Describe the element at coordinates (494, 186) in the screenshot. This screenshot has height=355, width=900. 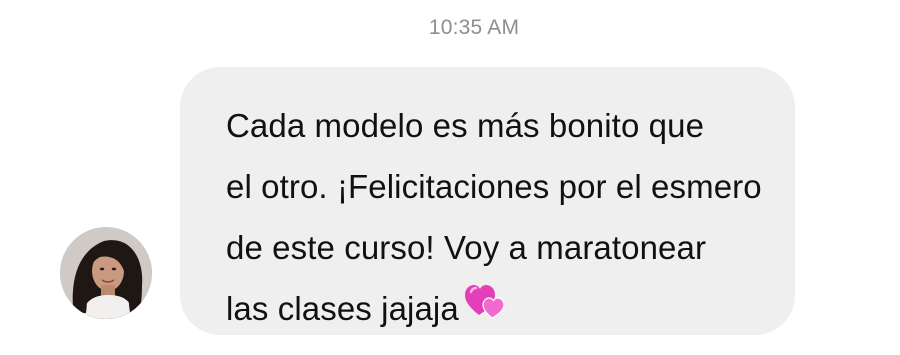
I see `message-line: el otro. ¡Felicitaciones por el esmero` at that location.